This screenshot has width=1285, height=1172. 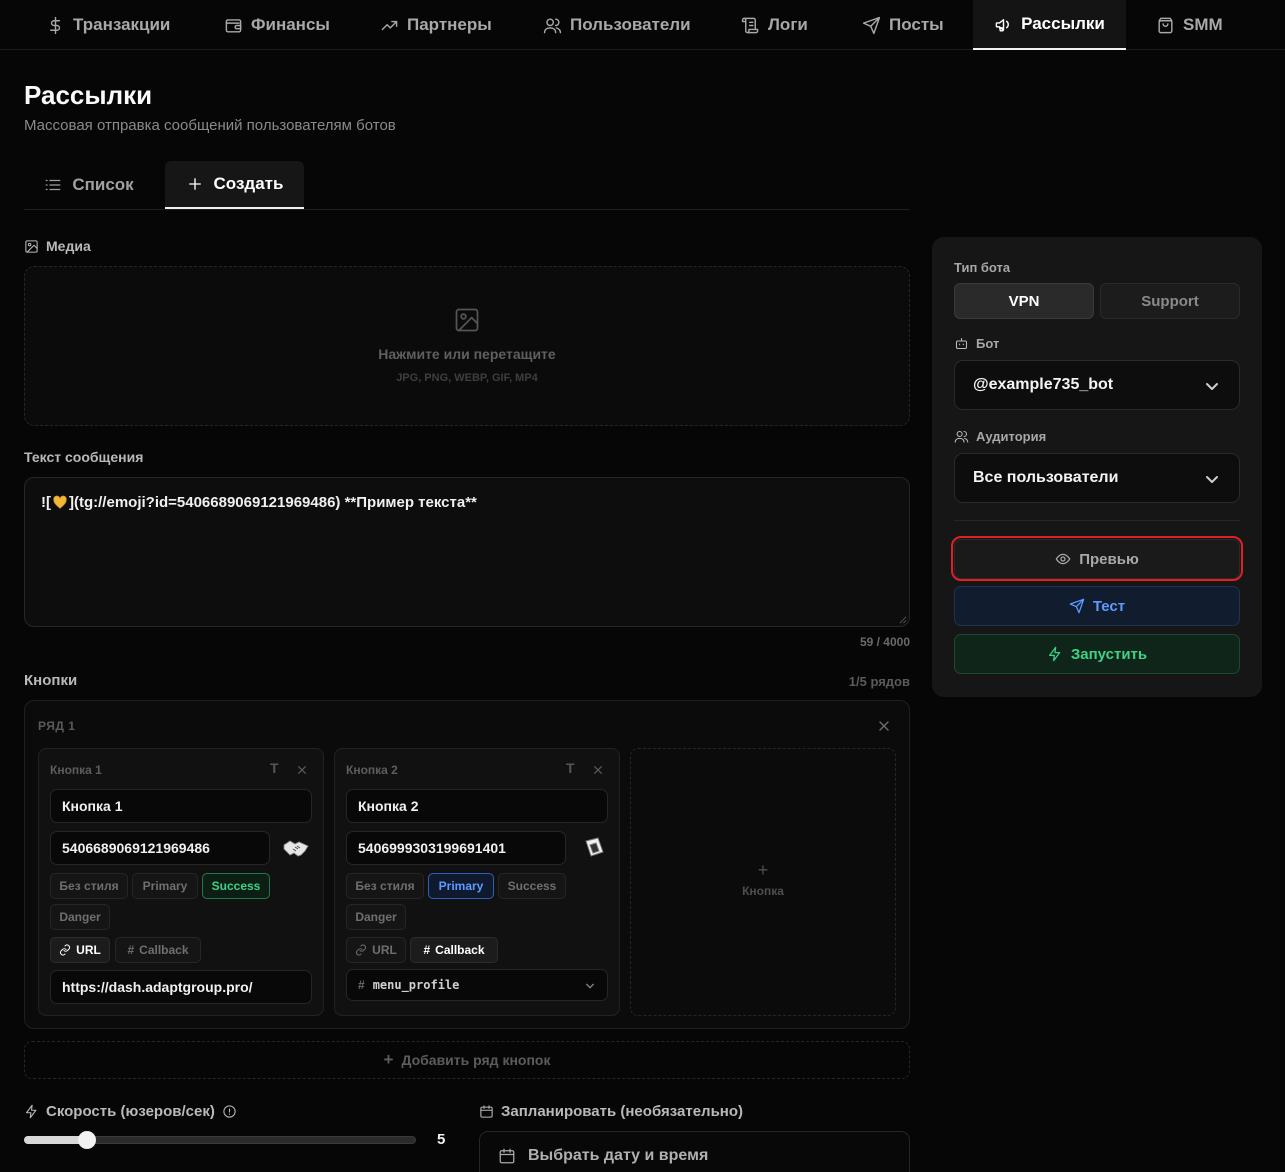 I want to click on subtabs: Список Создать, so click(x=467, y=185).